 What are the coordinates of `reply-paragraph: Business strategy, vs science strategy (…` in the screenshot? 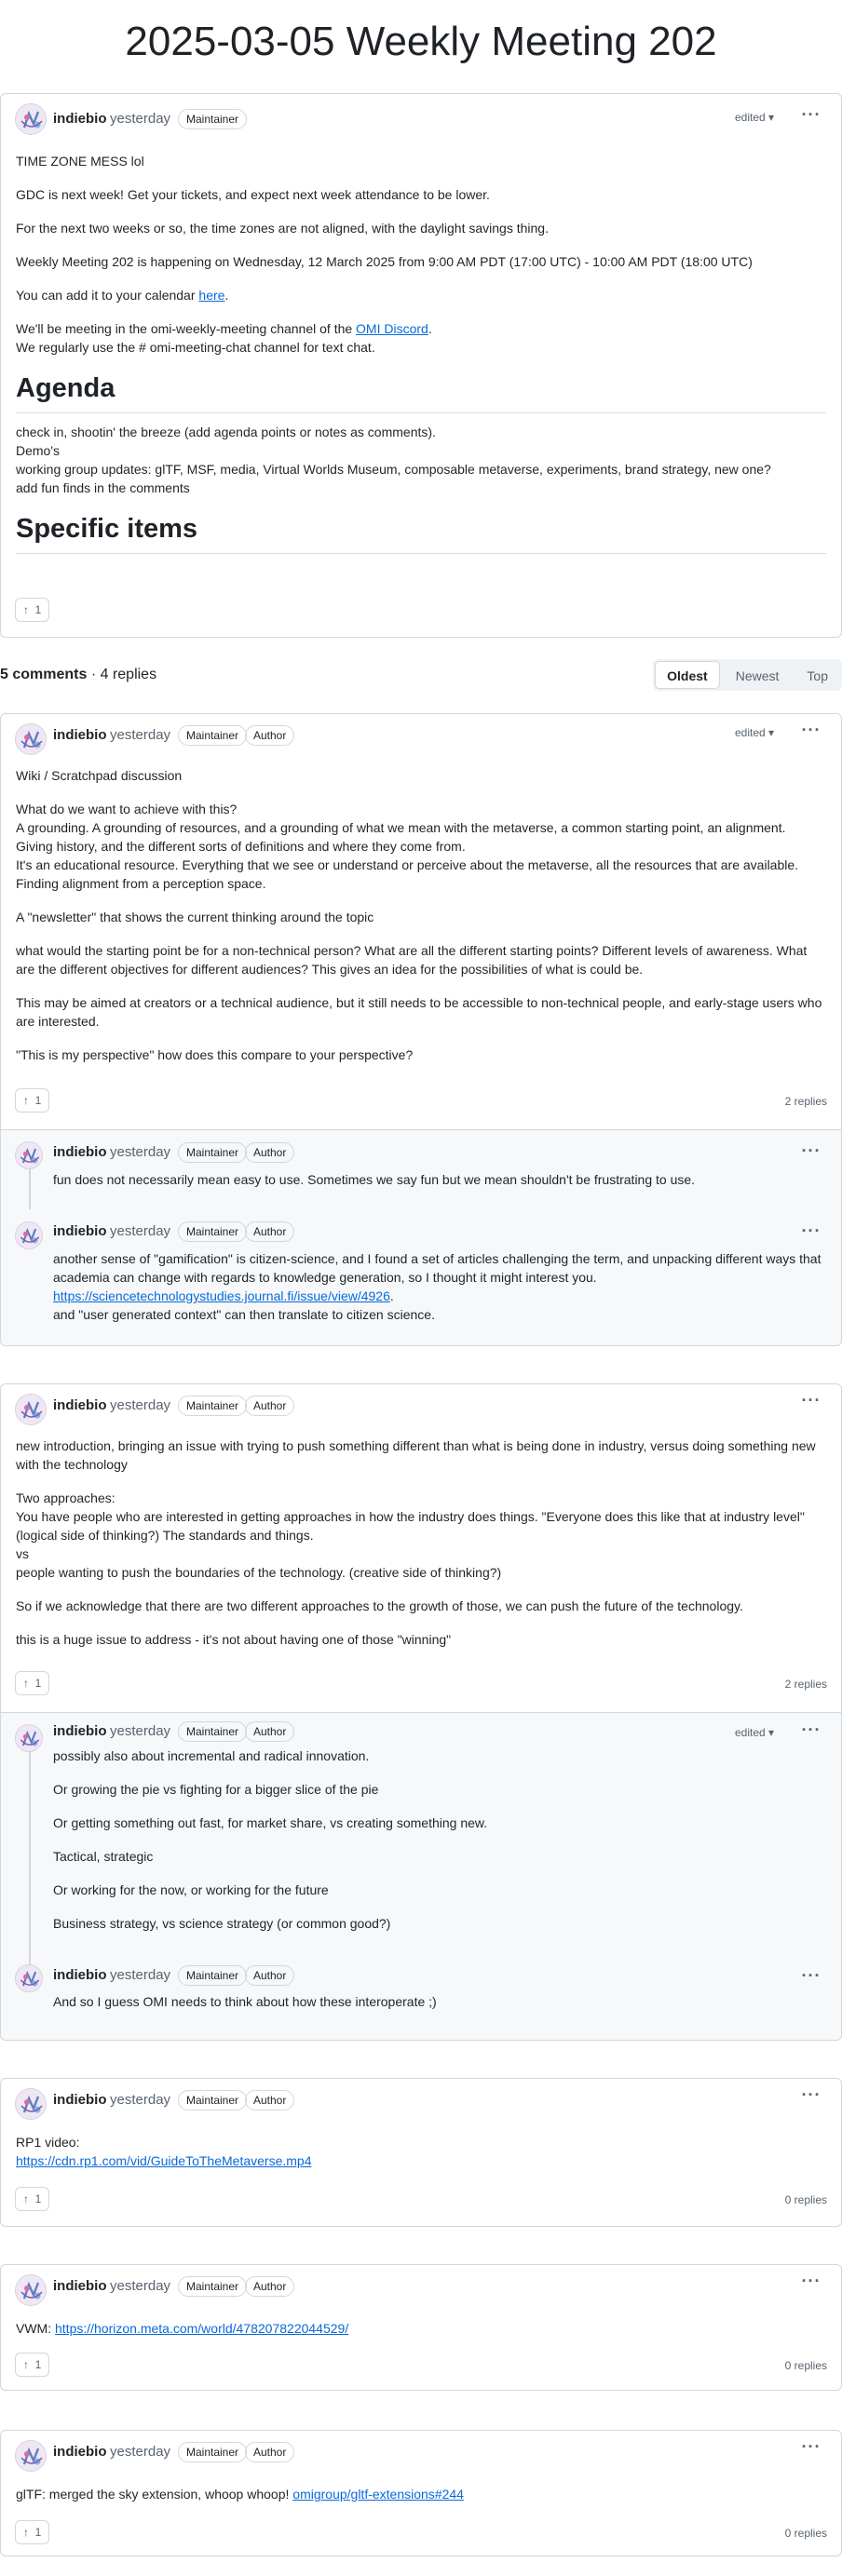 It's located at (222, 1923).